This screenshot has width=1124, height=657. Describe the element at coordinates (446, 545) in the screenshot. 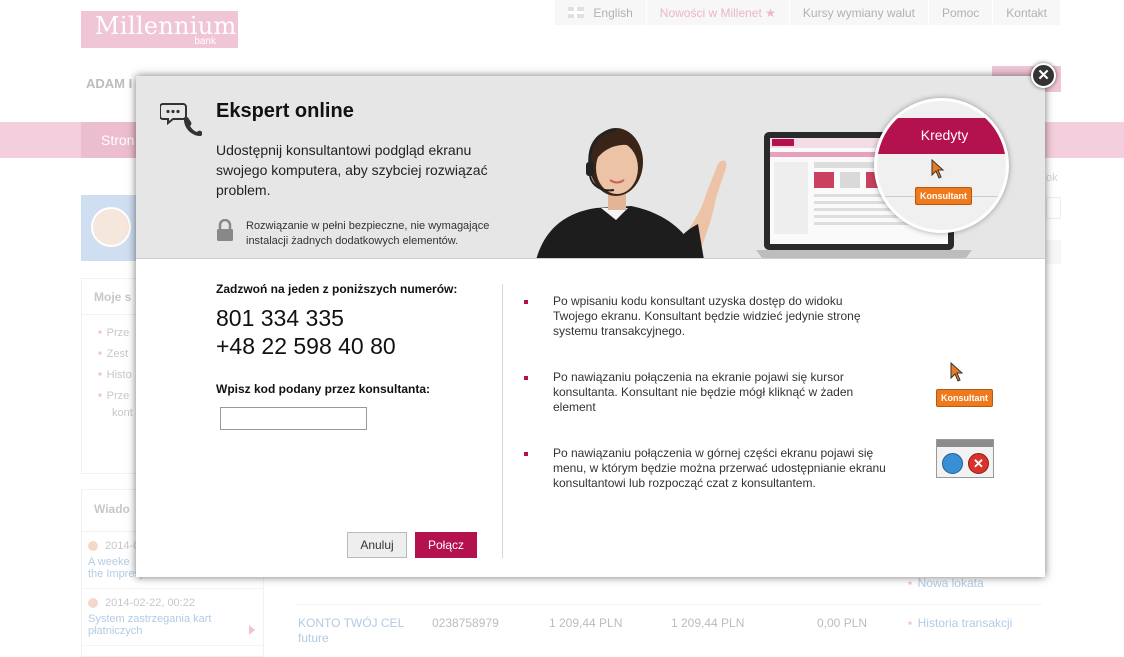

I see `connect-button: Połącz` at that location.